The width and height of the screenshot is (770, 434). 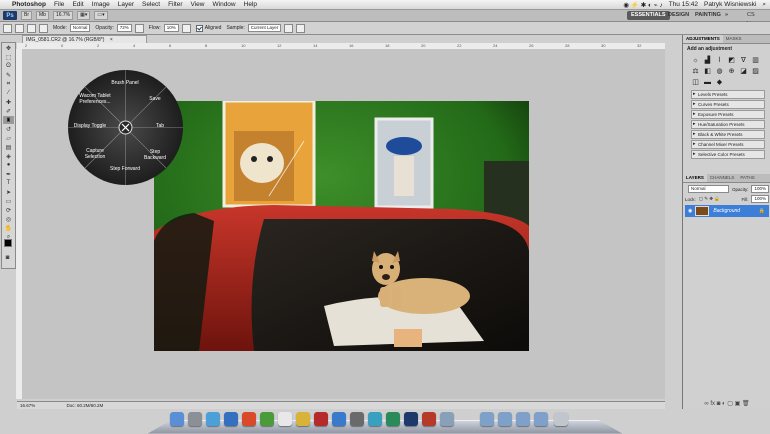 What do you see at coordinates (764, 5) in the screenshot?
I see `spotlight-icon: ⌕` at bounding box center [764, 5].